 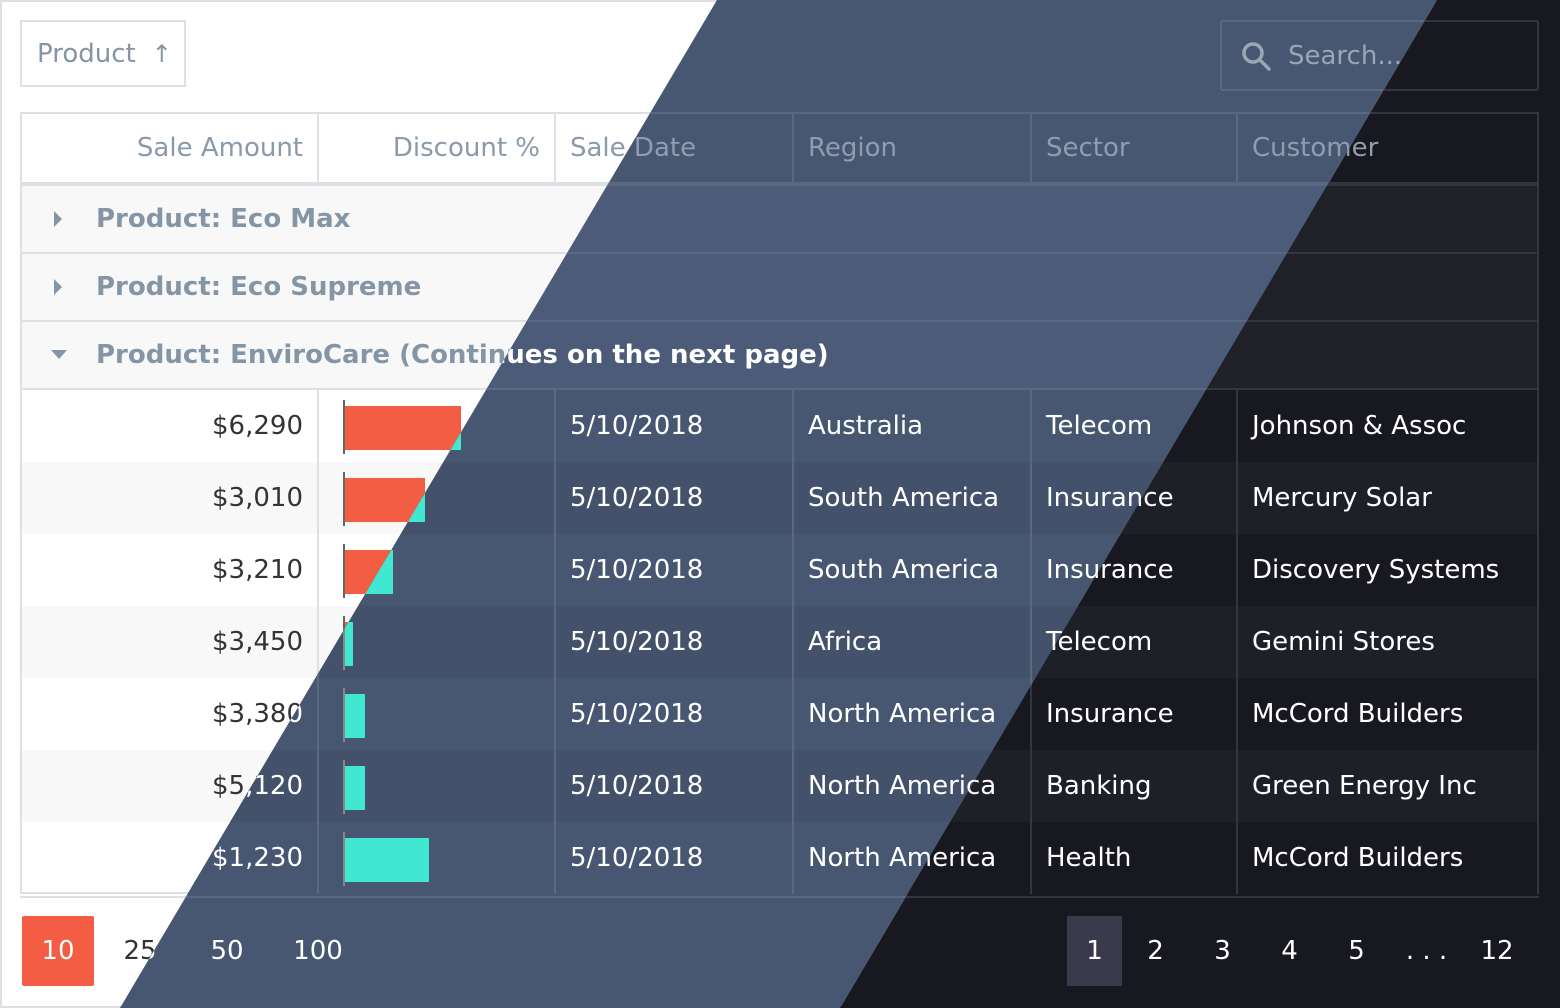 I want to click on page-ellipsis: . . ., so click(x=1426, y=951).